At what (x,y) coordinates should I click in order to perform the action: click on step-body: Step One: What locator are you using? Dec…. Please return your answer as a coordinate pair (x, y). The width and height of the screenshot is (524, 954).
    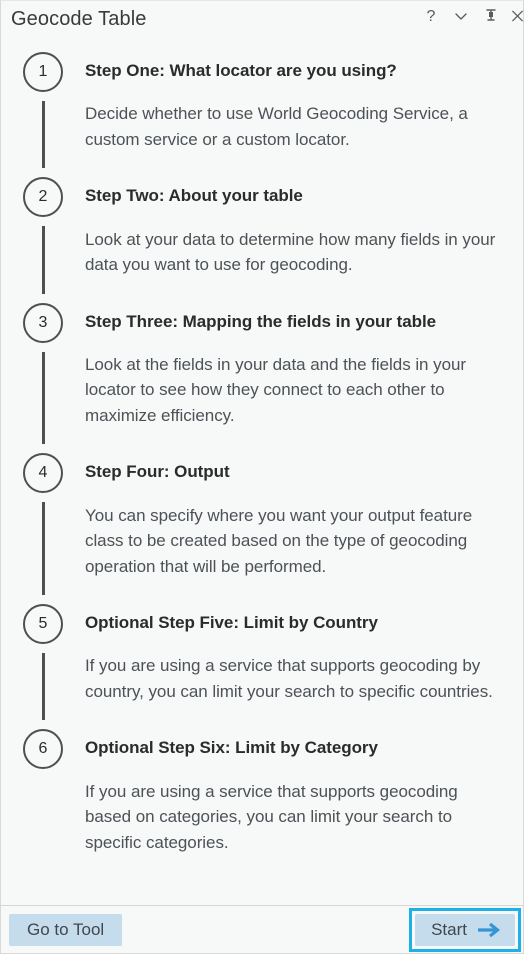
    Looking at the image, I should click on (297, 111).